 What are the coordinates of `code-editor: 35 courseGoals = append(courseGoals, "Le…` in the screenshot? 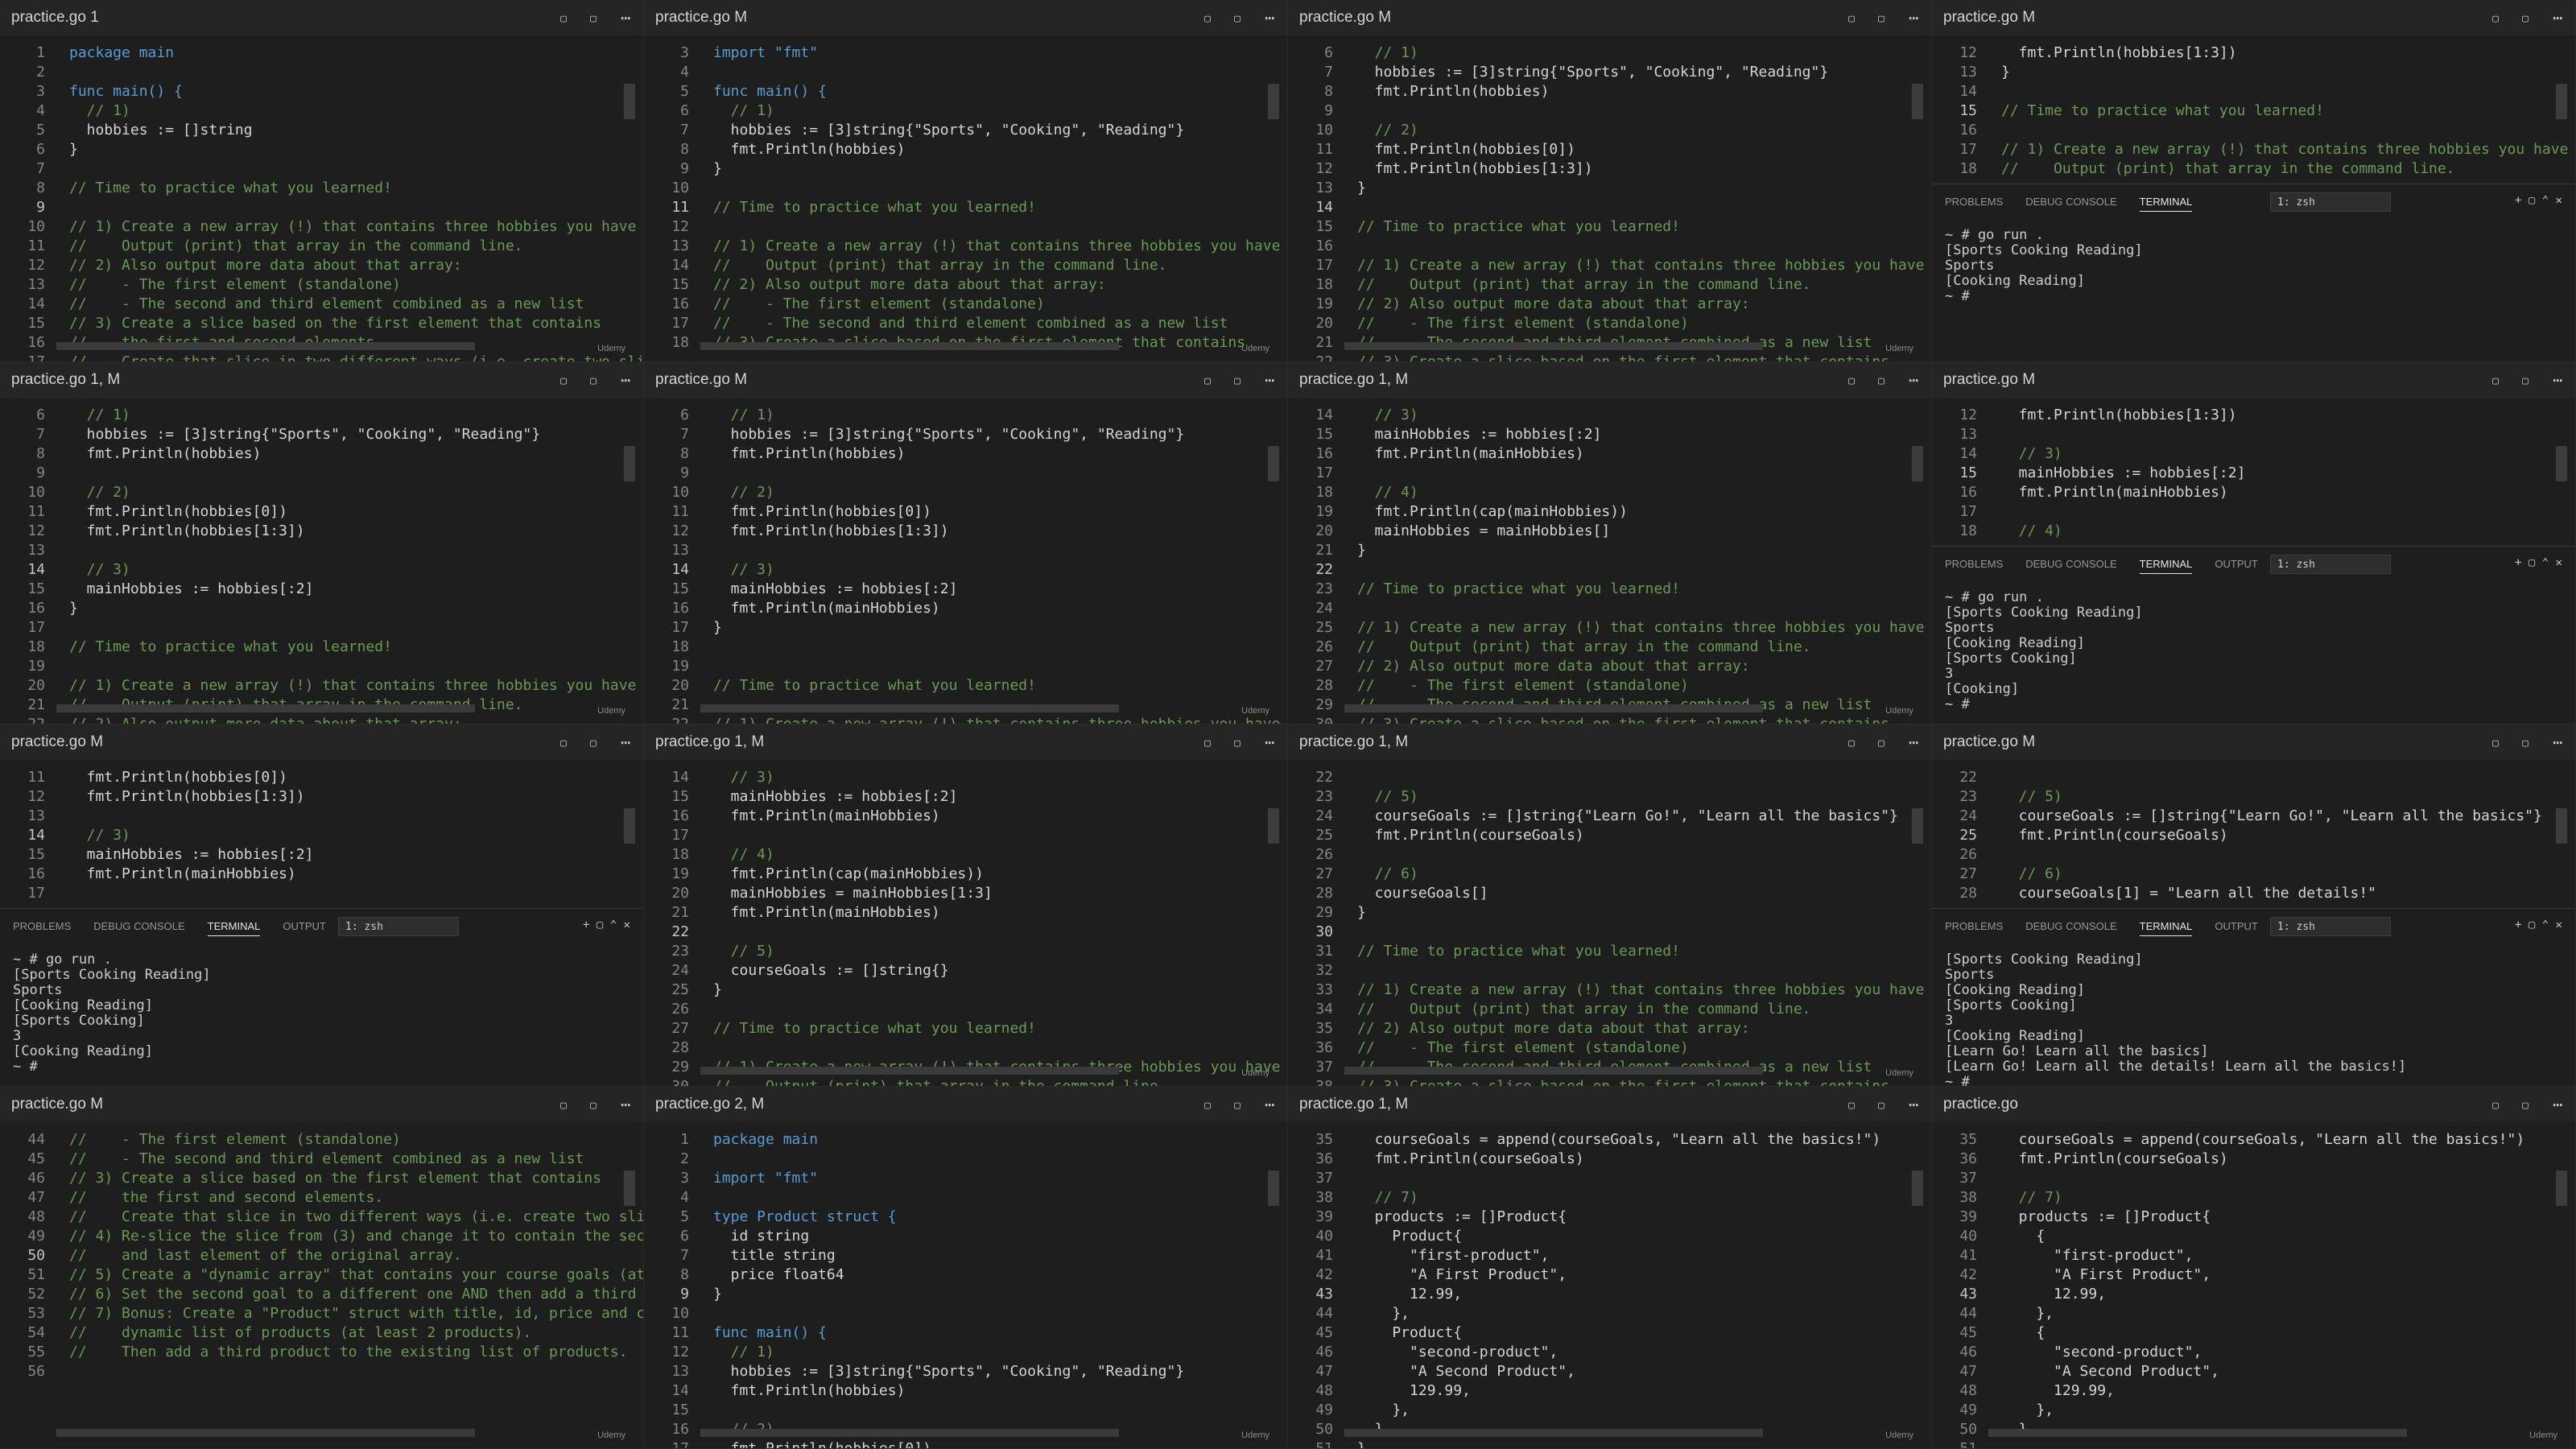 It's located at (1609, 1285).